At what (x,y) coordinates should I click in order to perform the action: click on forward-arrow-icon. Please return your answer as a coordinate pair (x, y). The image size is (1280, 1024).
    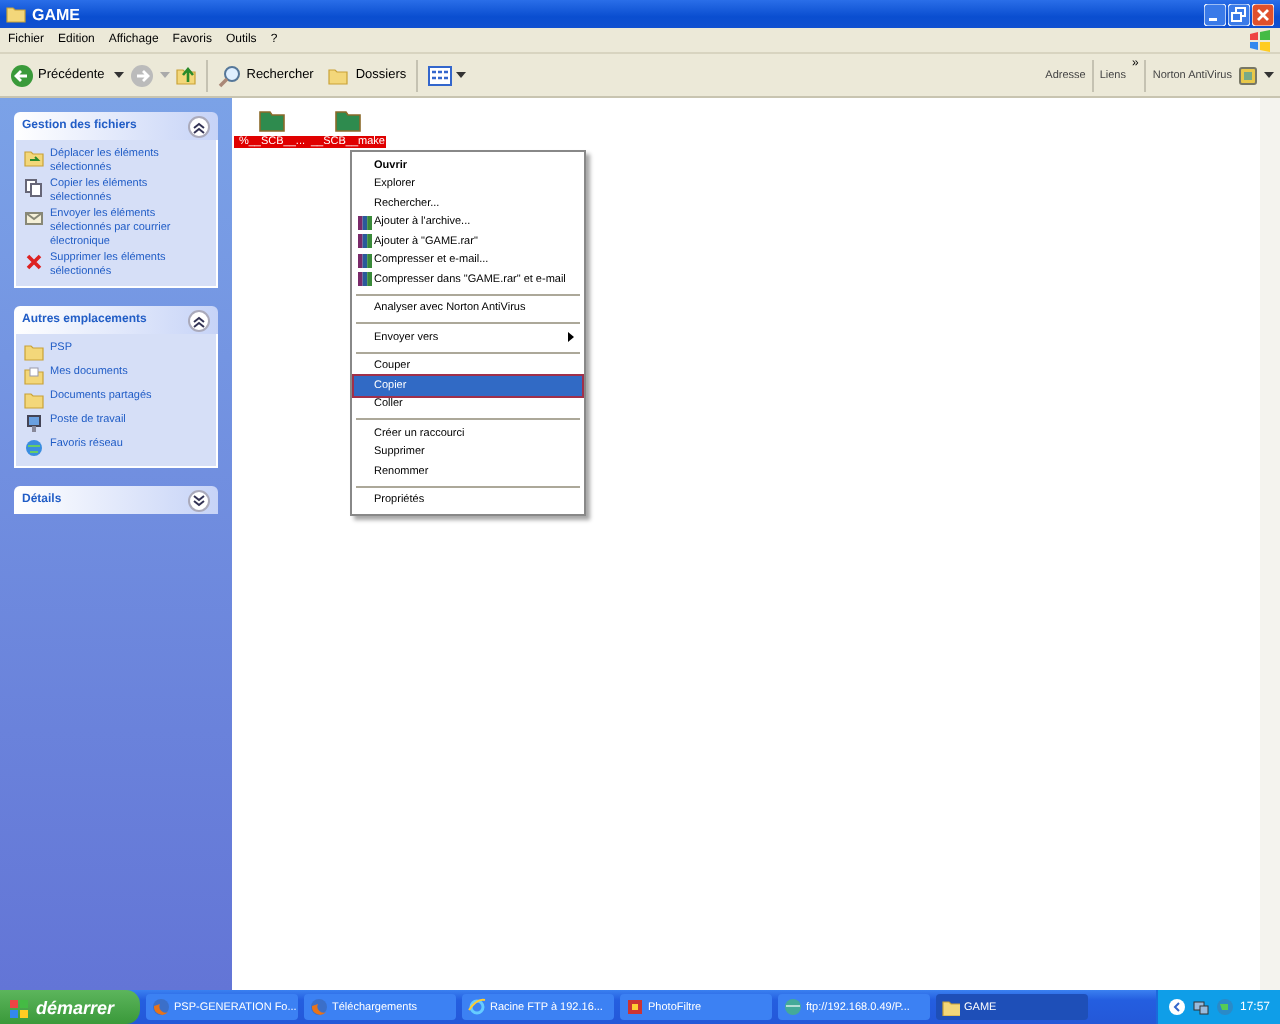
    Looking at the image, I should click on (142, 75).